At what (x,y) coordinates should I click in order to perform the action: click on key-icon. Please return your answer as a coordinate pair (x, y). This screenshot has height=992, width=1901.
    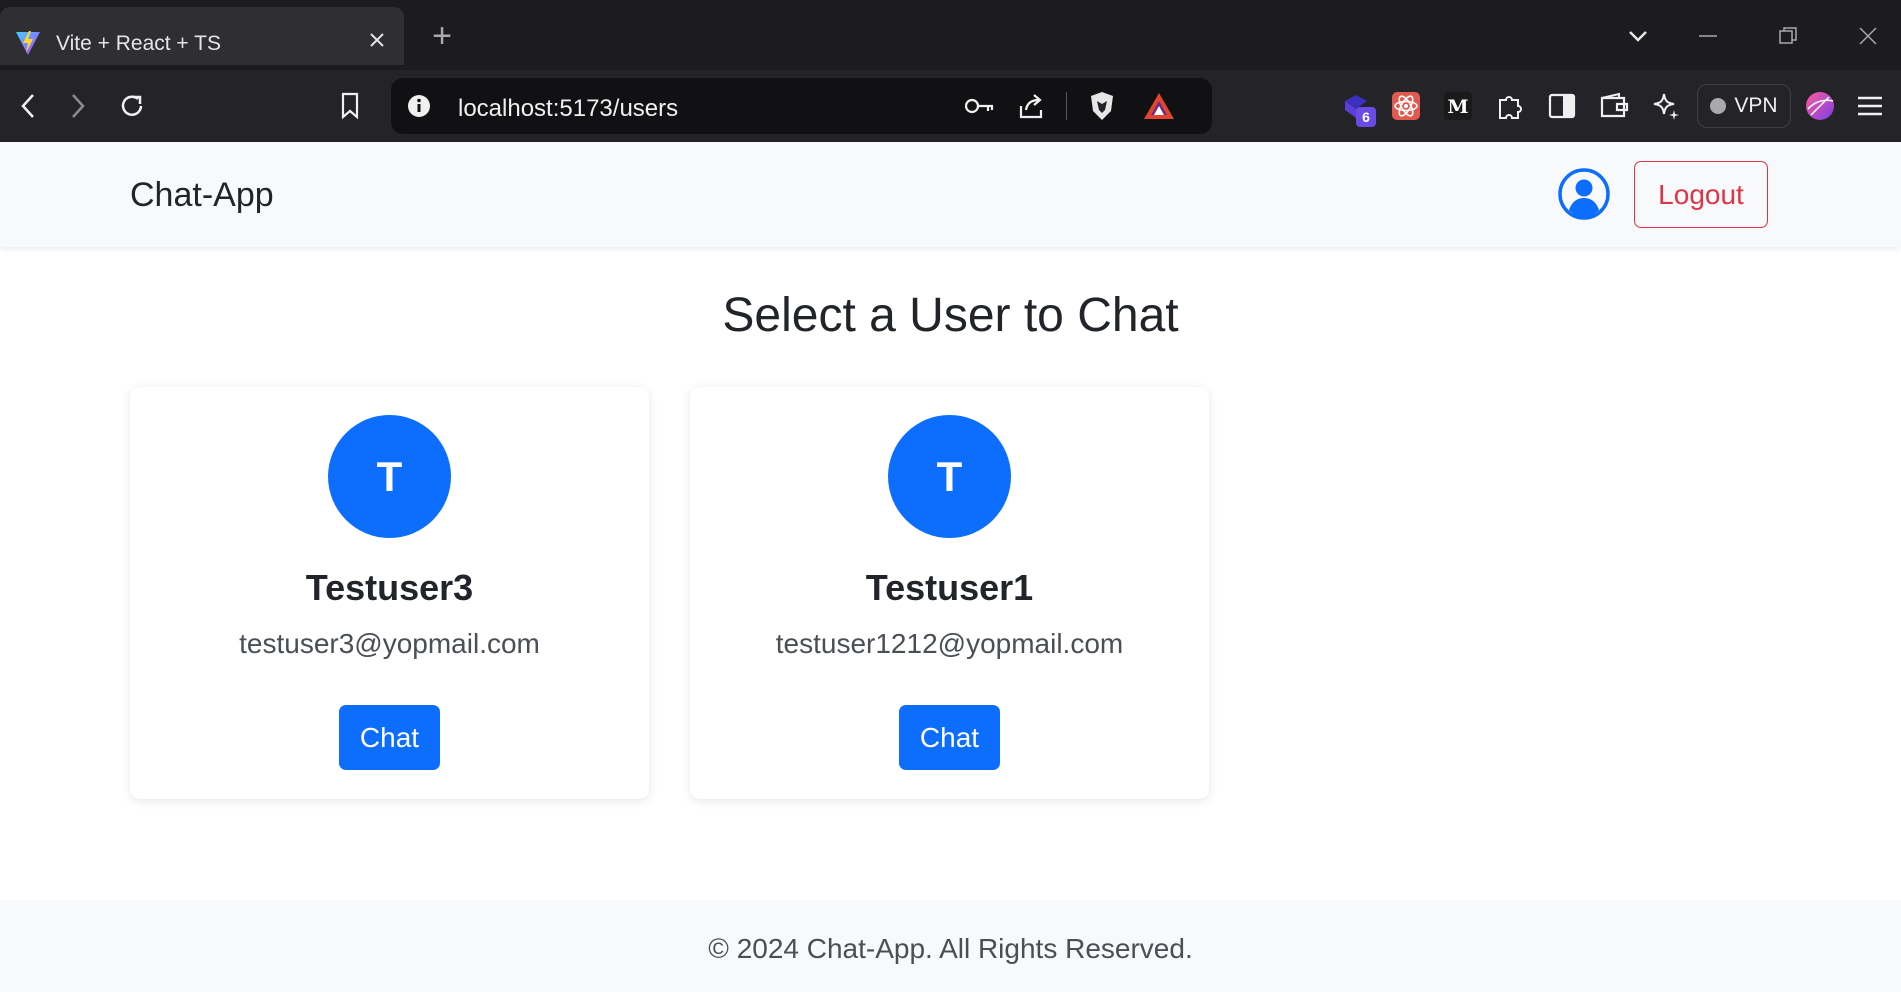
    Looking at the image, I should click on (979, 106).